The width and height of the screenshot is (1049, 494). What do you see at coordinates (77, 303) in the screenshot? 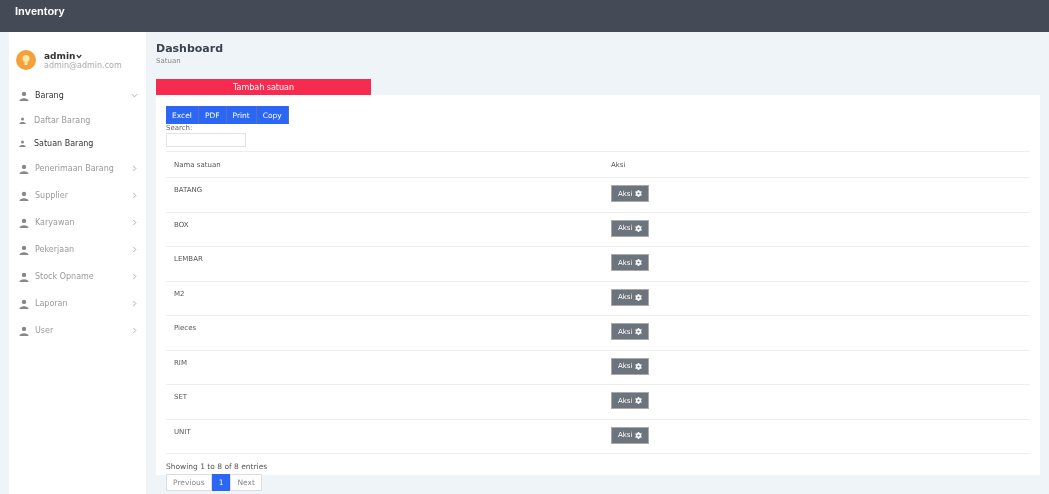
I see `sidebar-item: Laporan` at bounding box center [77, 303].